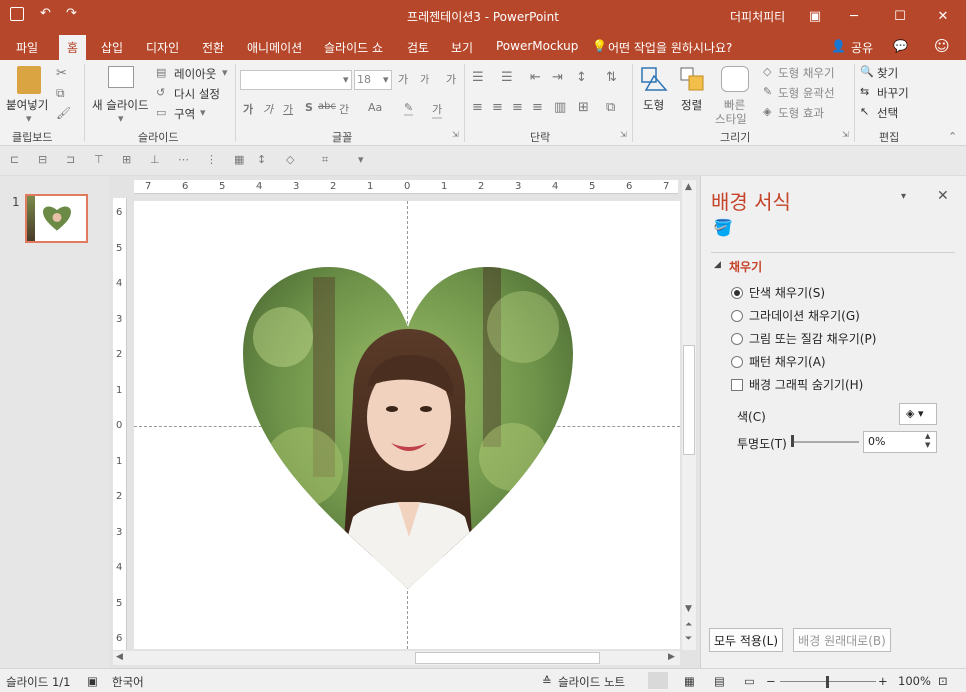 The height and width of the screenshot is (692, 966). I want to click on smiley-icon: ☺, so click(942, 46).